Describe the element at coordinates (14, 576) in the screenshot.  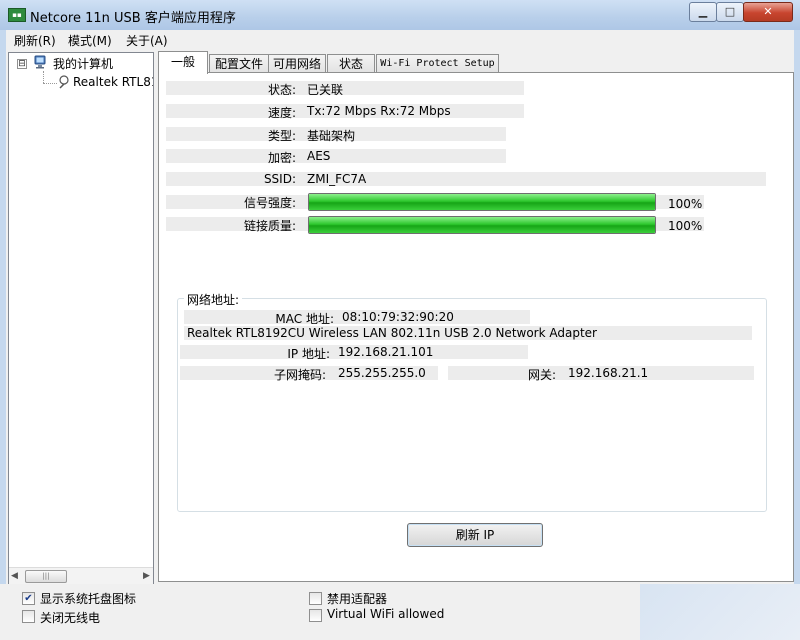
I see `scroll-left-icon: ◀` at that location.